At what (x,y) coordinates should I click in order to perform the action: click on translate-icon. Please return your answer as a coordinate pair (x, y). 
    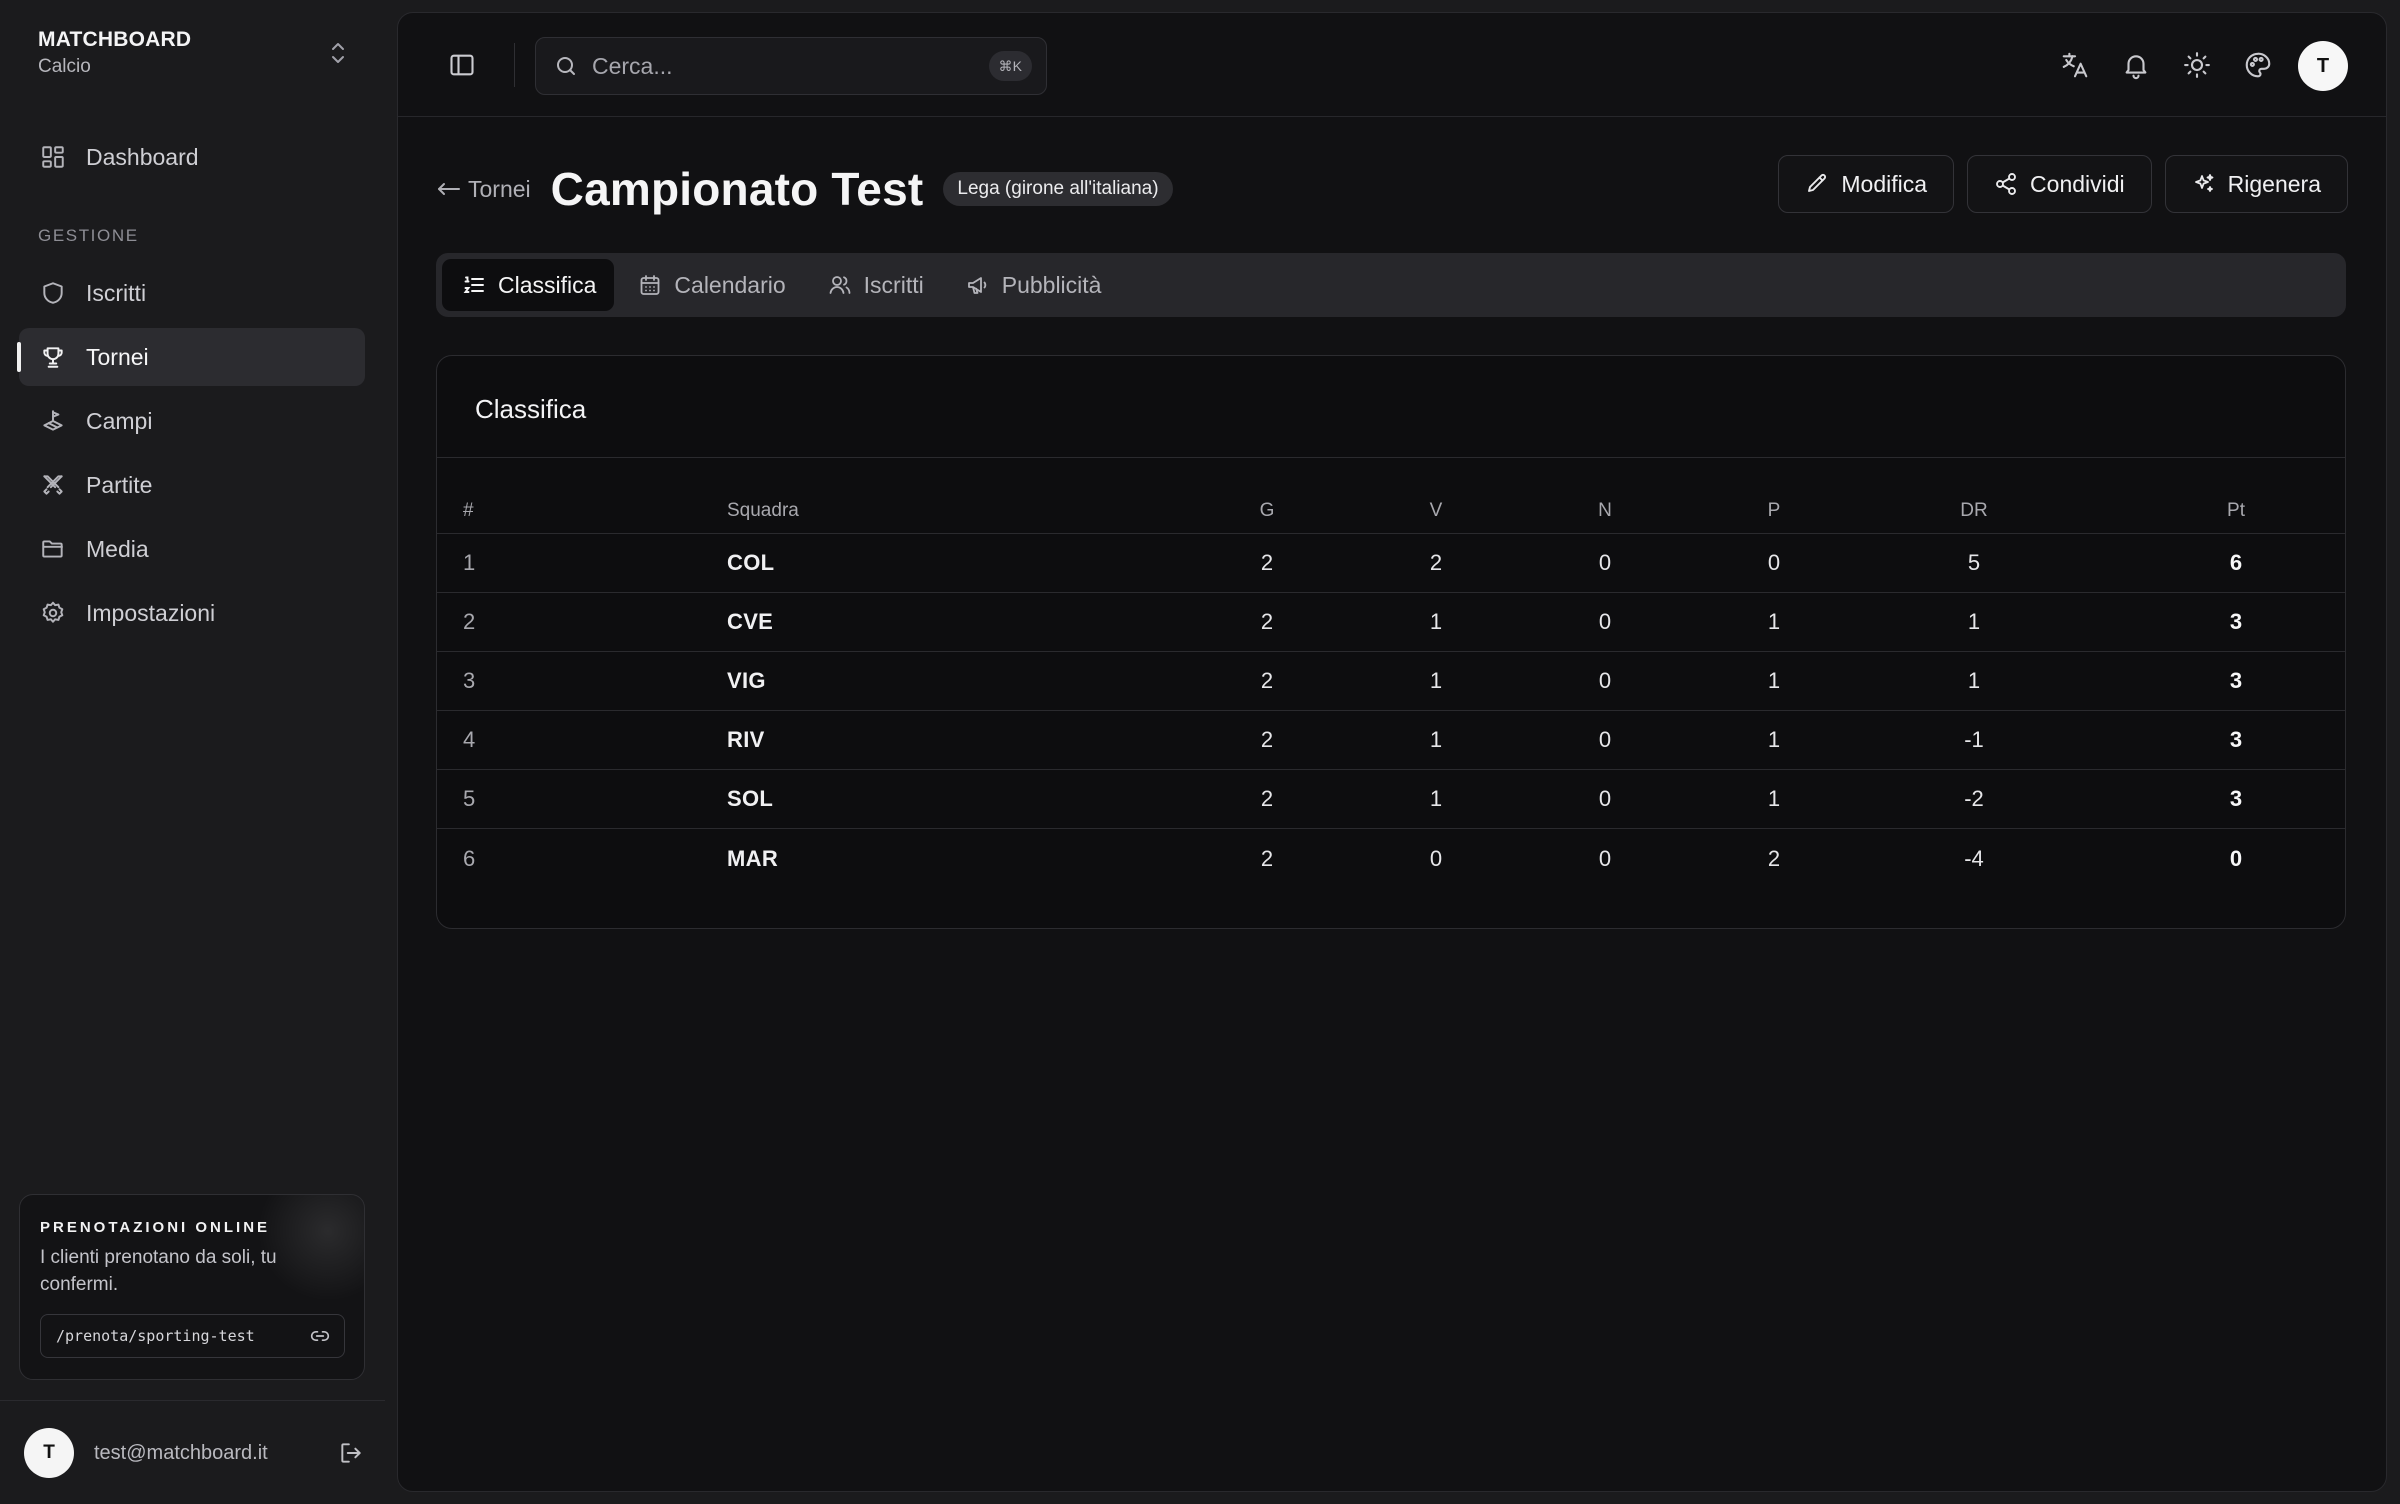
    Looking at the image, I should click on (2075, 65).